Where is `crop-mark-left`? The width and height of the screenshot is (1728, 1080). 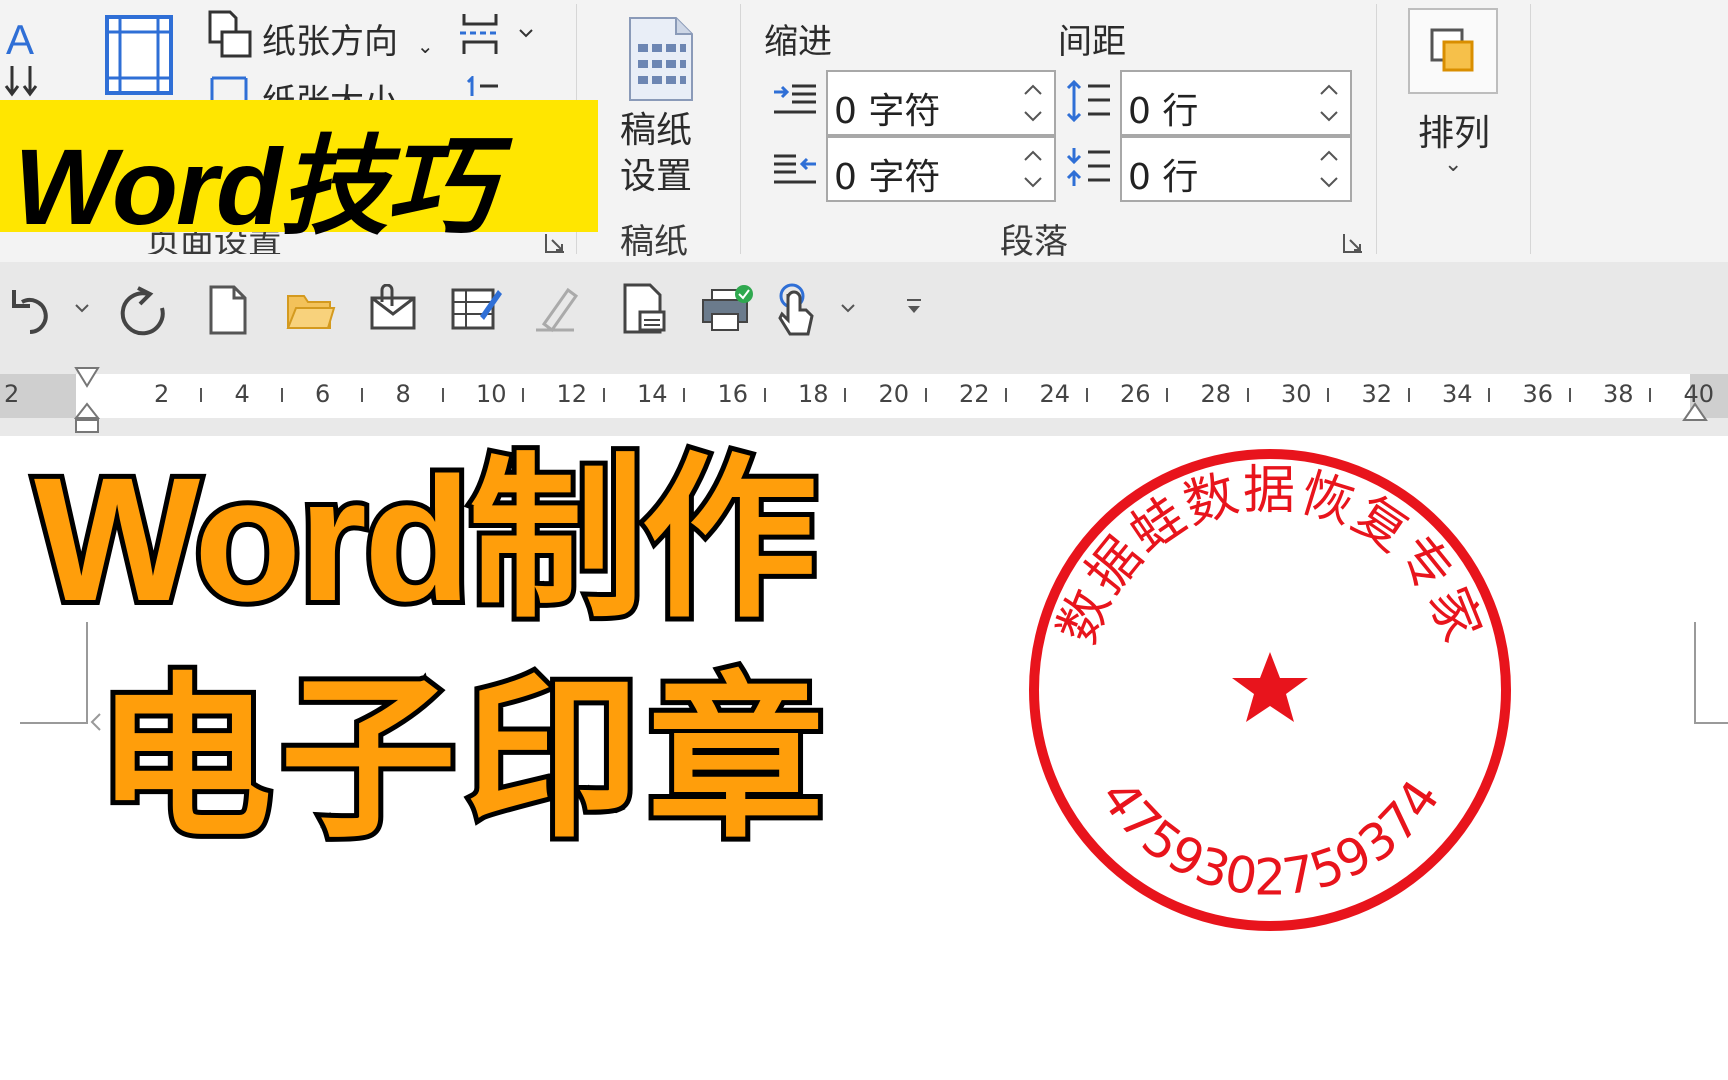
crop-mark-left is located at coordinates (54, 723).